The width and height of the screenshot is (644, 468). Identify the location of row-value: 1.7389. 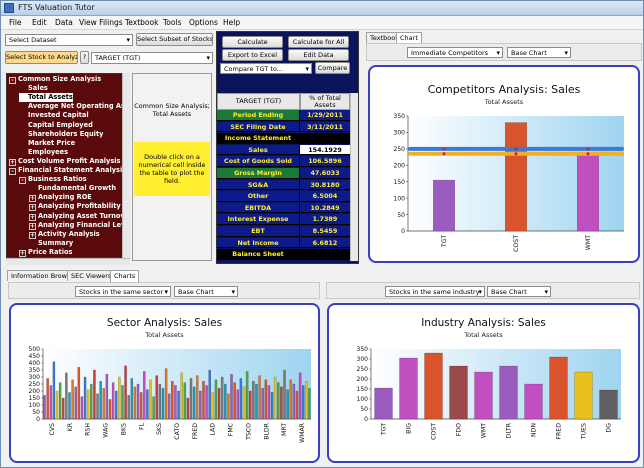
(325, 219).